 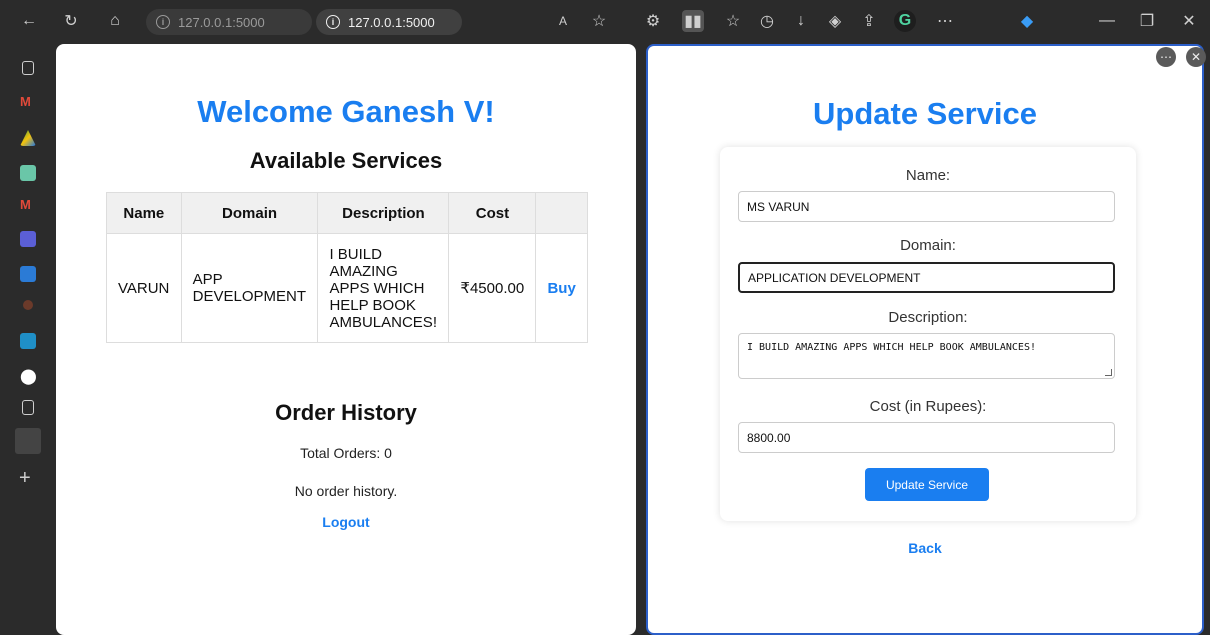 I want to click on forms-icon, so click(x=28, y=239).